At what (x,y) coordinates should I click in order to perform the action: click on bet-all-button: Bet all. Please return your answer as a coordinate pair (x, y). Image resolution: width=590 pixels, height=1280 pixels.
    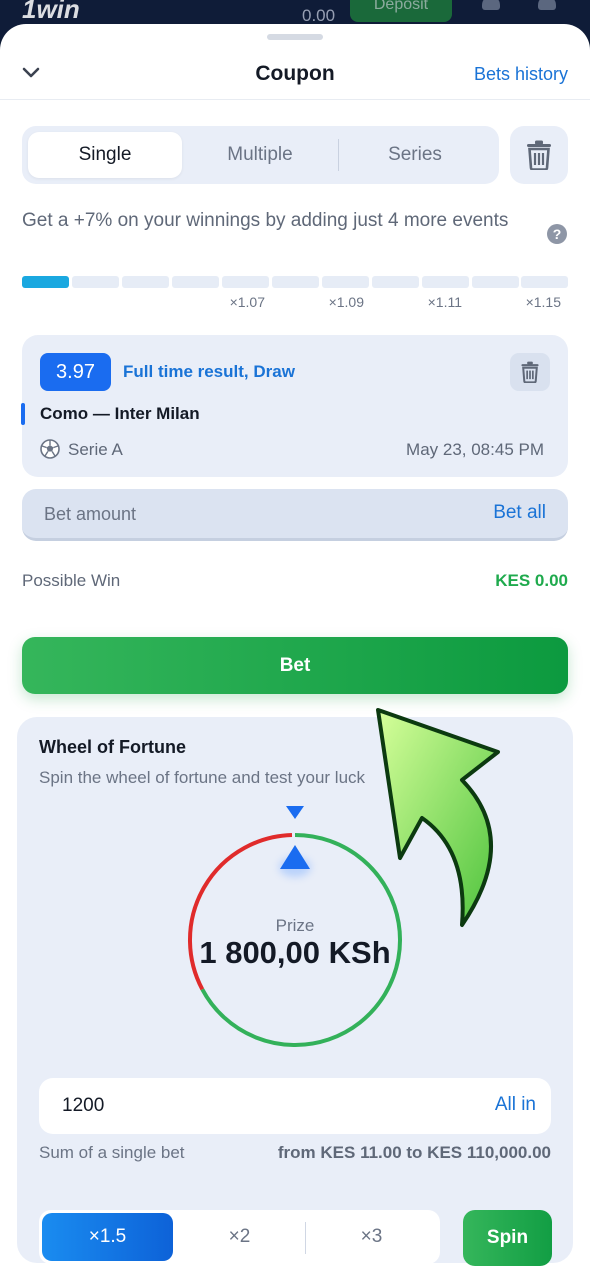
    Looking at the image, I should click on (519, 513).